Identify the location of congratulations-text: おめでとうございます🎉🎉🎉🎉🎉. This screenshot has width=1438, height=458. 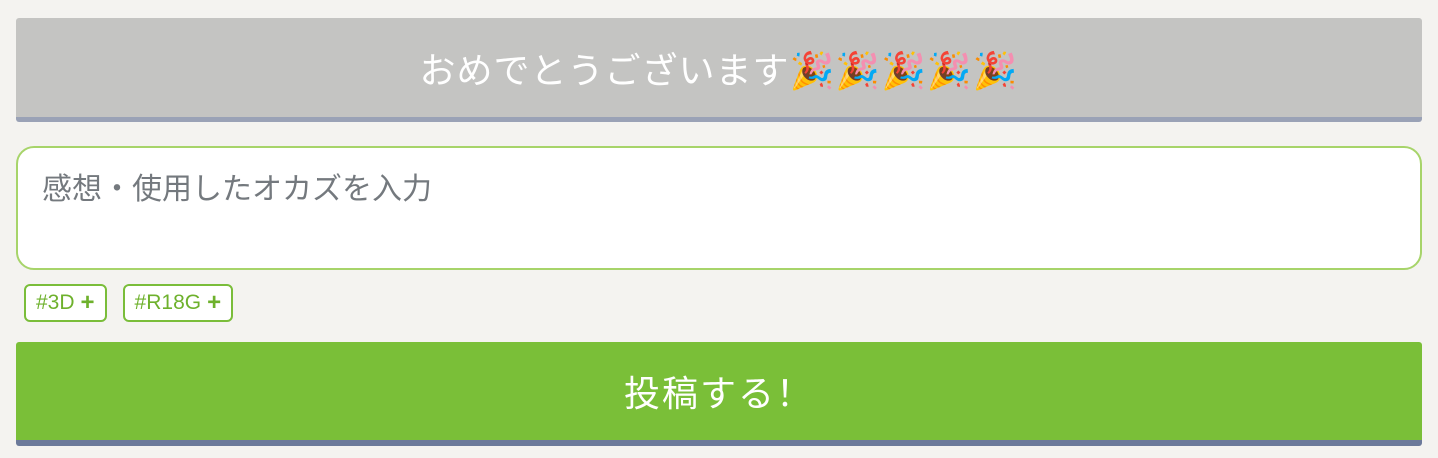
(719, 71).